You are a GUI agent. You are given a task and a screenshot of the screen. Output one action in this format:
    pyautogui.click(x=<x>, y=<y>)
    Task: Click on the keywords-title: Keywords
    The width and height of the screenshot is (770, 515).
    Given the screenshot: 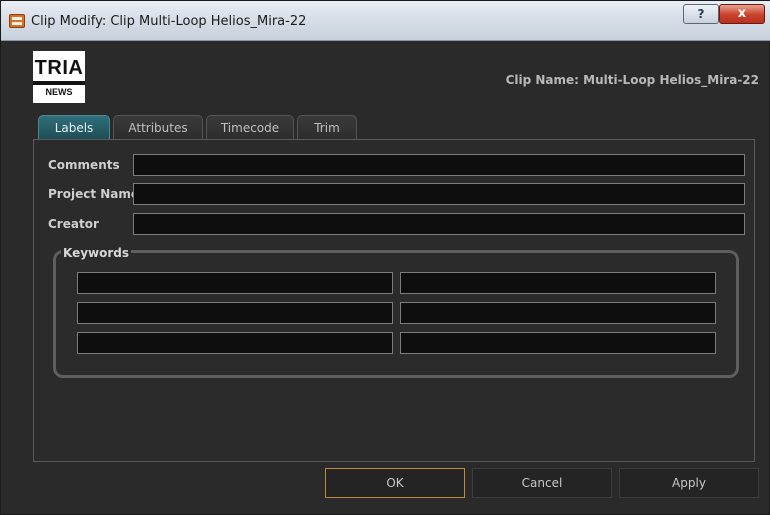 What is the action you would take?
    pyautogui.click(x=96, y=253)
    